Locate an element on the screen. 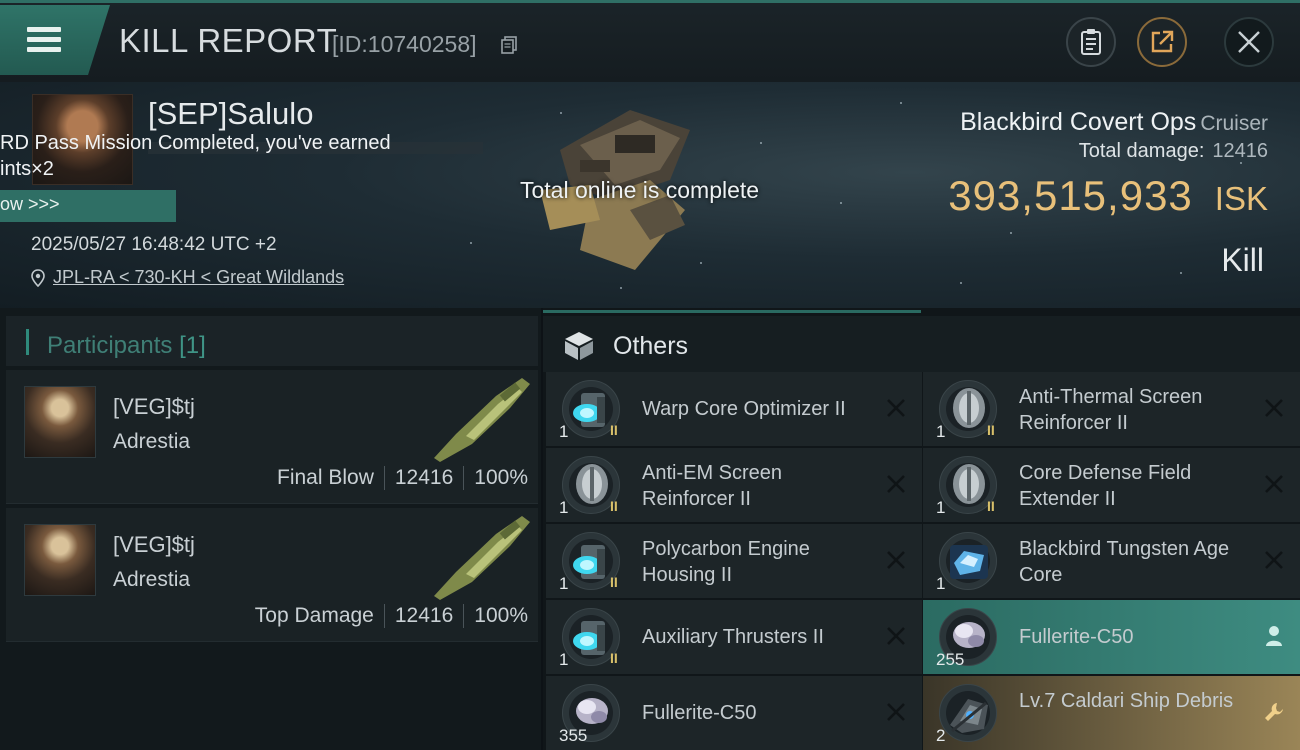 This screenshot has height=750, width=1300. item-row: 355 Fullerite-C50 is located at coordinates (734, 713).